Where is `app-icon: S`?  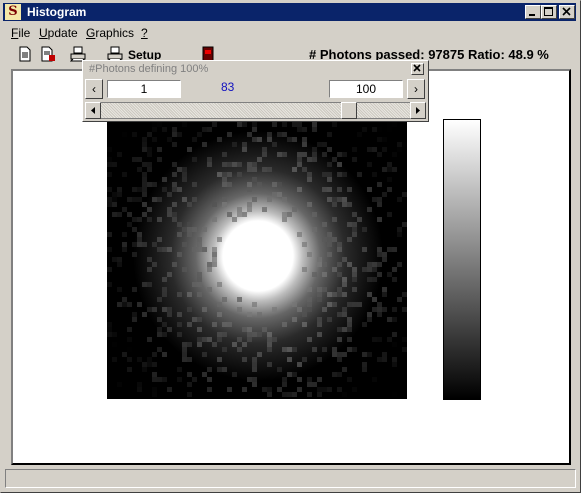 app-icon: S is located at coordinates (13, 12).